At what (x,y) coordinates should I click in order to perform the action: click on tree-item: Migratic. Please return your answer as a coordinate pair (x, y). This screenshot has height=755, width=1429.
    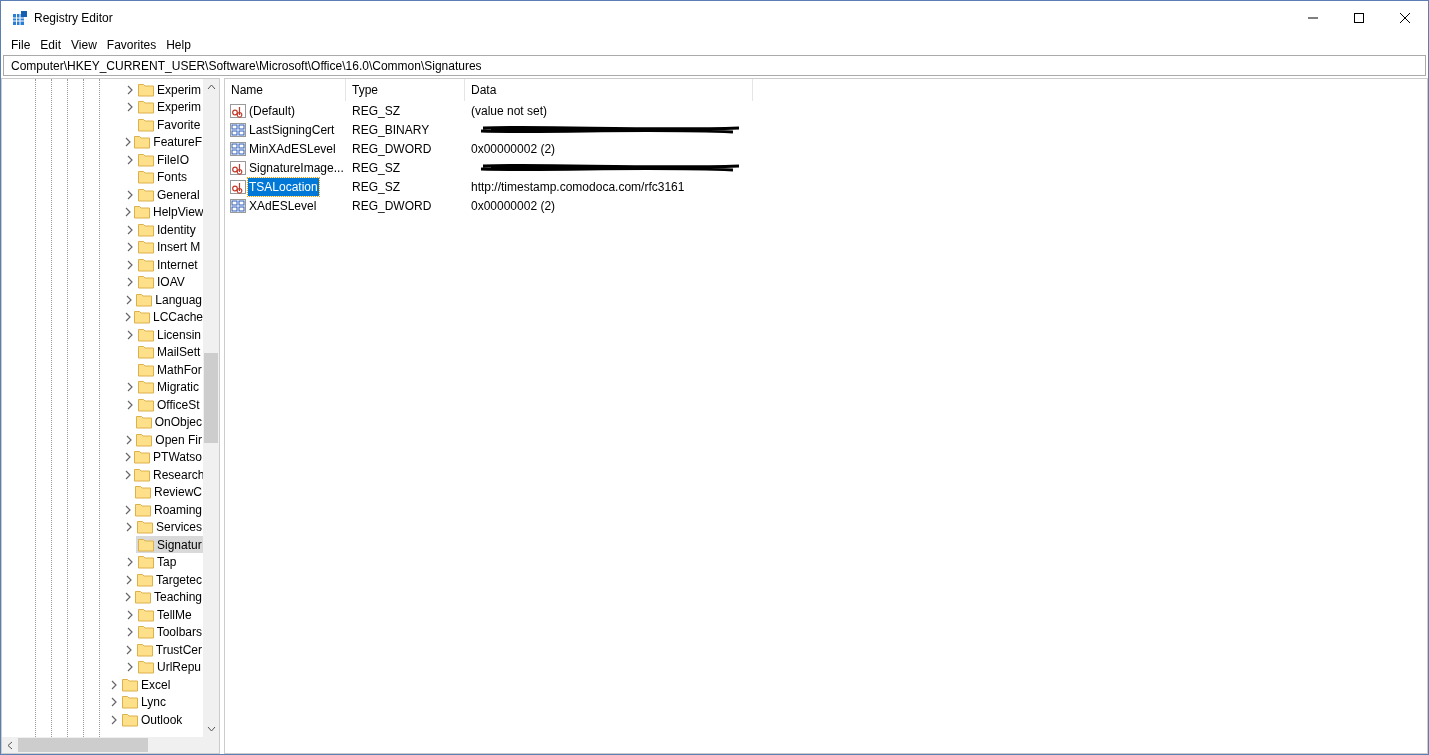
    Looking at the image, I should click on (168, 387).